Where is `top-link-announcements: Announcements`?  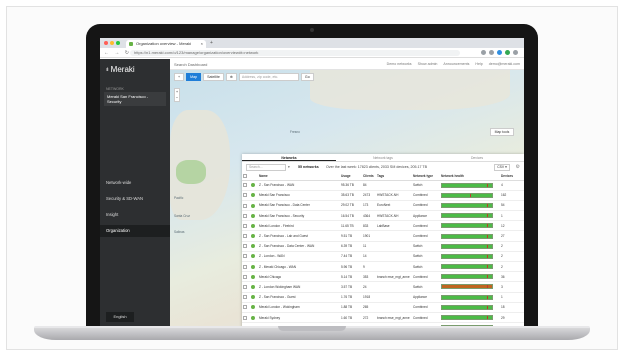
top-link-announcements: Announcements is located at coordinates (456, 64).